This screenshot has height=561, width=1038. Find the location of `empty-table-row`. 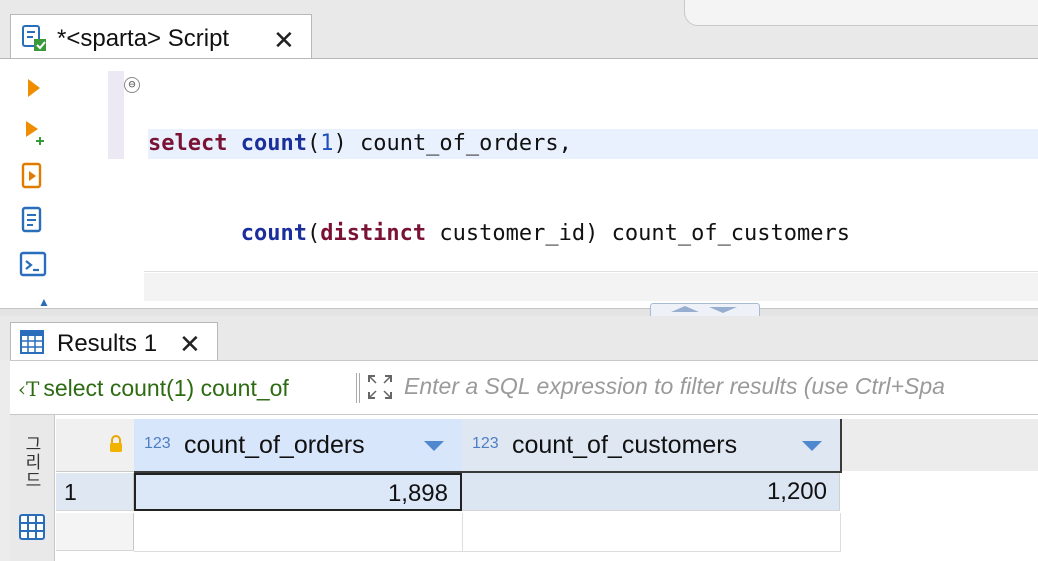

empty-table-row is located at coordinates (547, 532).